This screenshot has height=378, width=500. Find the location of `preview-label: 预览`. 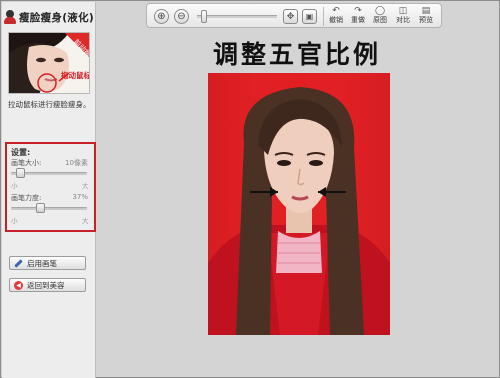

preview-label: 预览 is located at coordinates (426, 20).